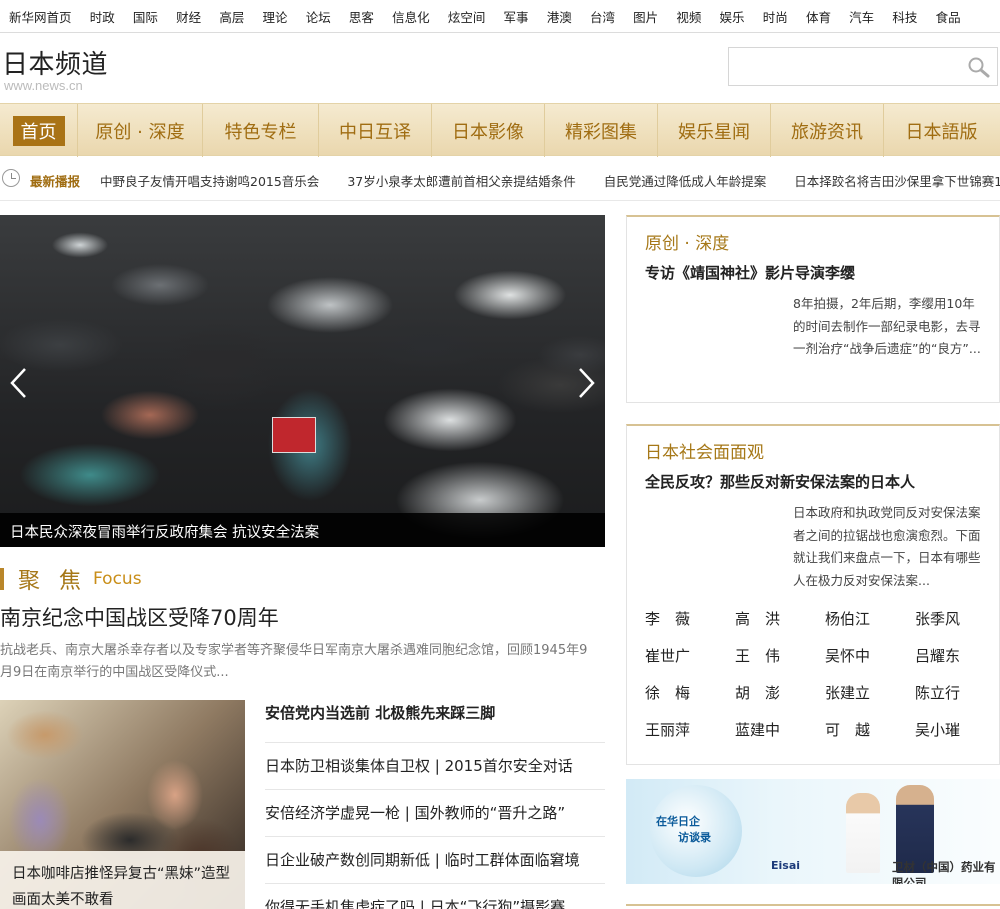 This screenshot has width=1000, height=909. I want to click on expert-name: 可 越, so click(870, 730).